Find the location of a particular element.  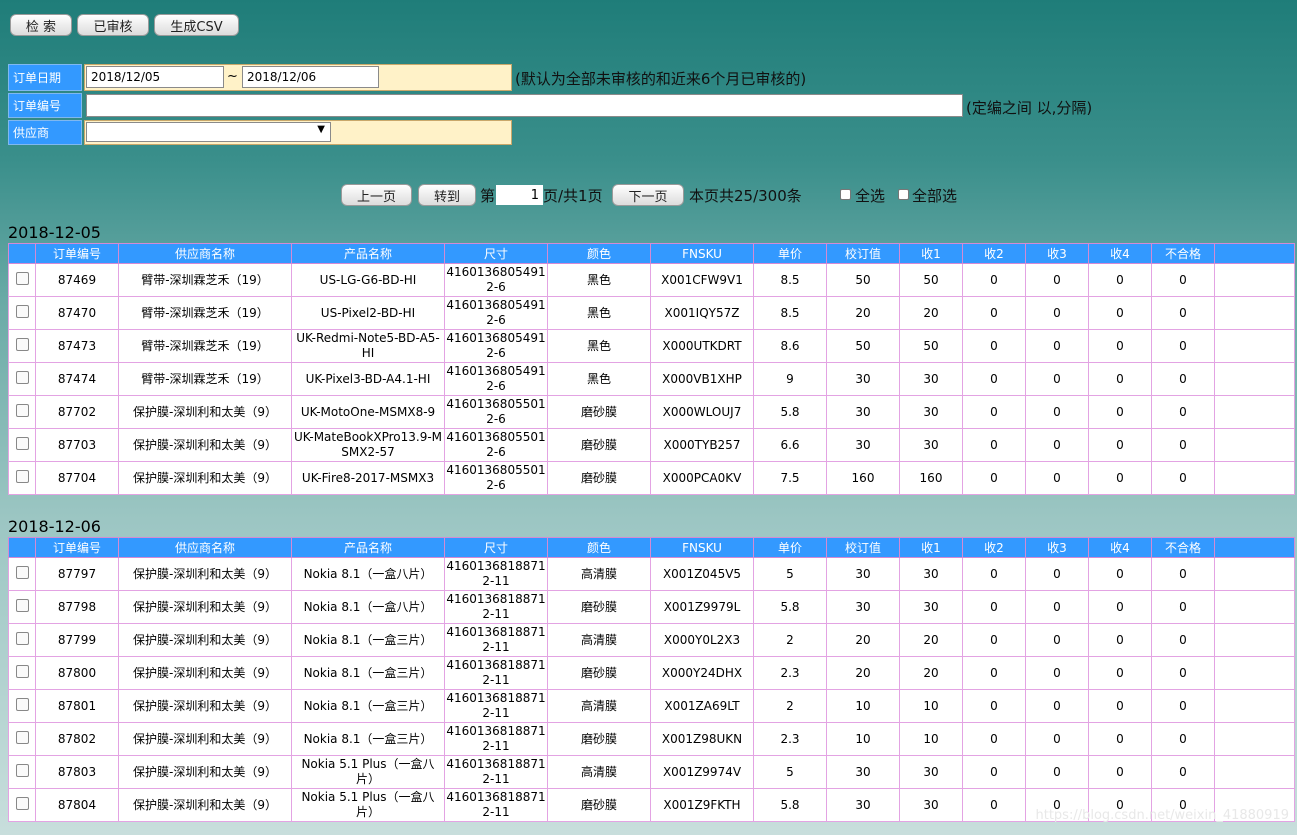

select-column-header is located at coordinates (22, 547).